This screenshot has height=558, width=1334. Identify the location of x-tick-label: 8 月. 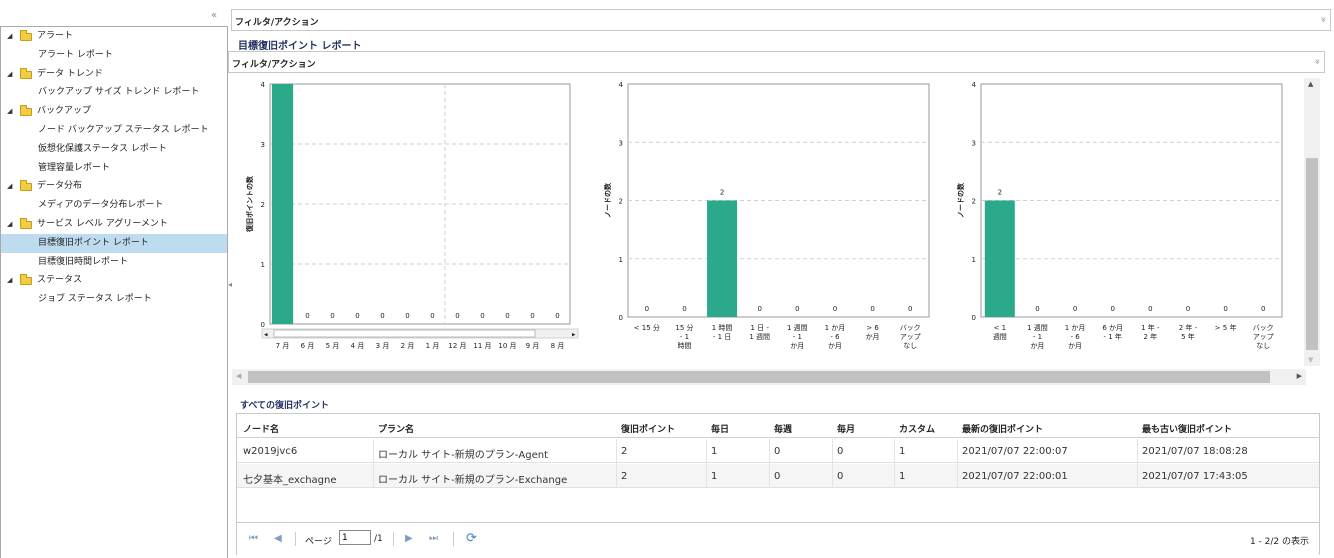
(558, 346).